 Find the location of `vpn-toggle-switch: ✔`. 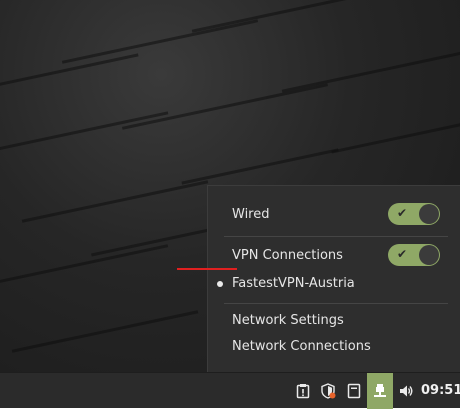

vpn-toggle-switch: ✔ is located at coordinates (414, 255).